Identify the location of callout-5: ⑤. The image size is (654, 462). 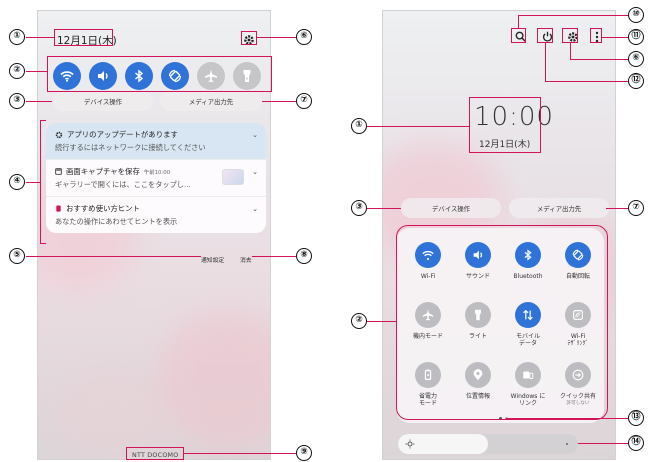
(17, 256).